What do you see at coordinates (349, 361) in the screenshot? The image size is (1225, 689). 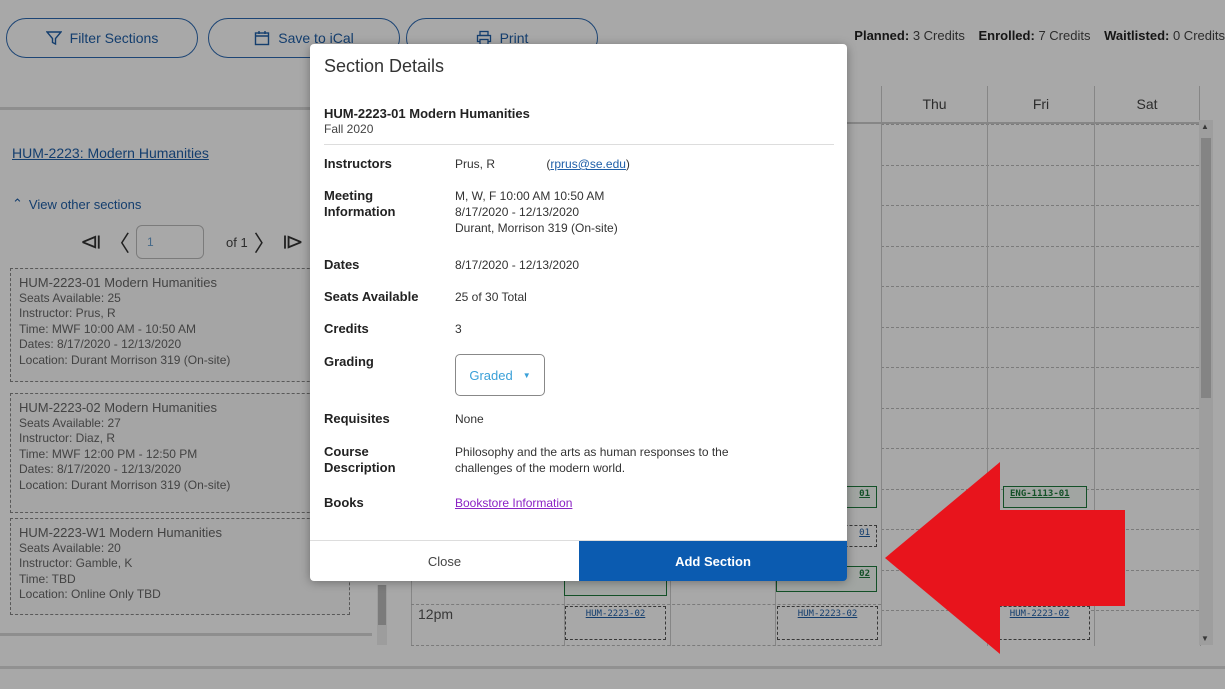 I see `grading-label: Grading` at bounding box center [349, 361].